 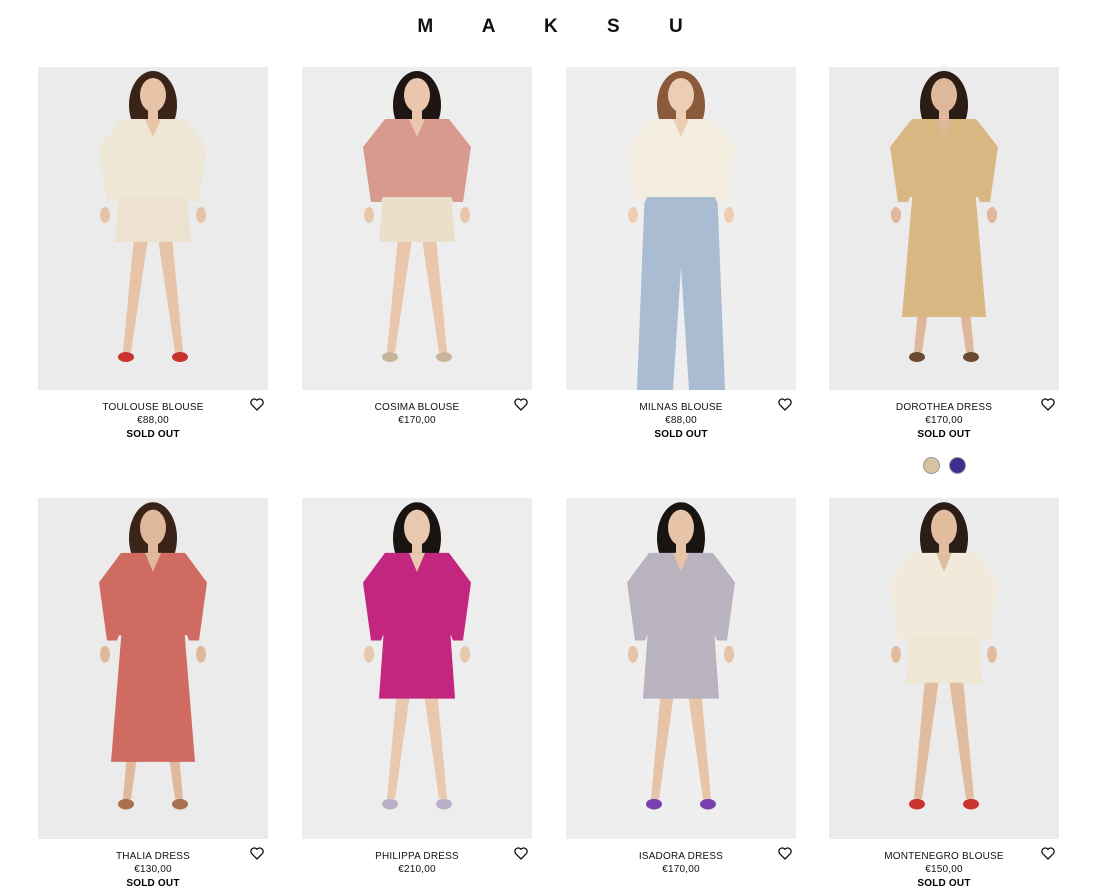 I want to click on product-card: TOULOUSE BLOUSE €88,00 SOLD OUT, so click(x=153, y=254).